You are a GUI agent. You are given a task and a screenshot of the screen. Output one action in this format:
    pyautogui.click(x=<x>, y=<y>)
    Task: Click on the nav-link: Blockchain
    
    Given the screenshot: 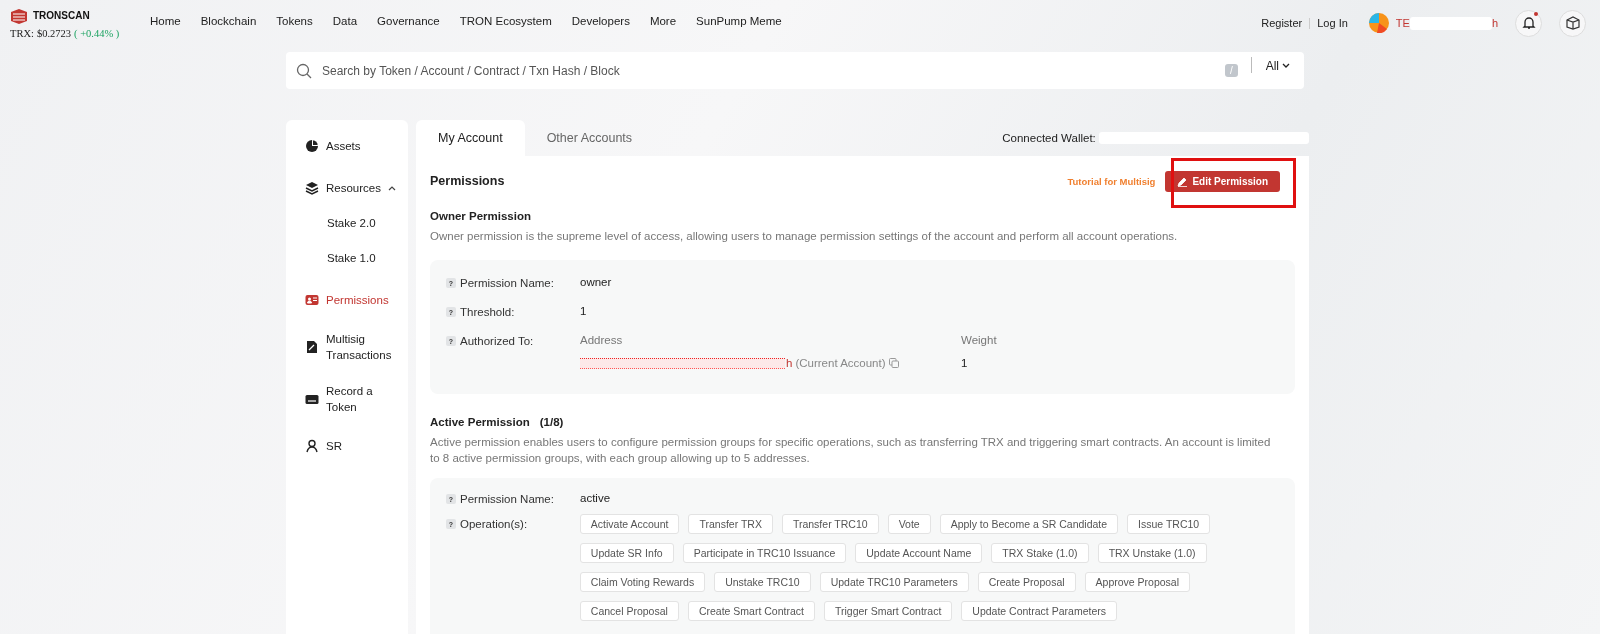 What is the action you would take?
    pyautogui.click(x=228, y=21)
    